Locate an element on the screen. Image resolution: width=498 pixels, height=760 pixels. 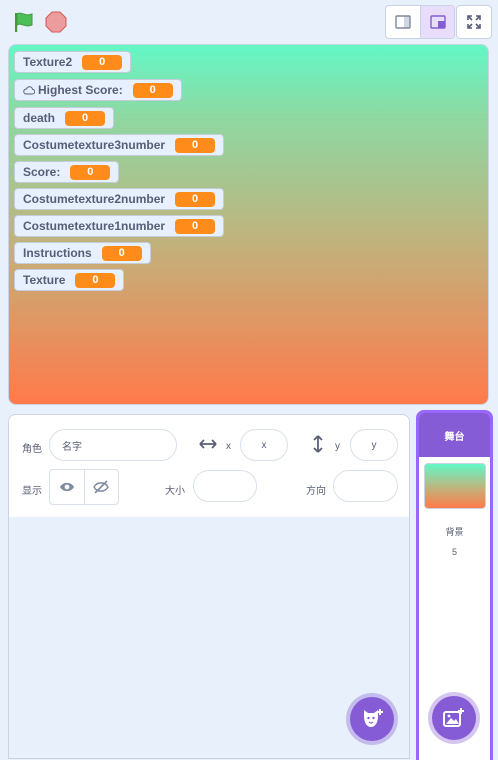
cat-add-icon is located at coordinates (373, 718).